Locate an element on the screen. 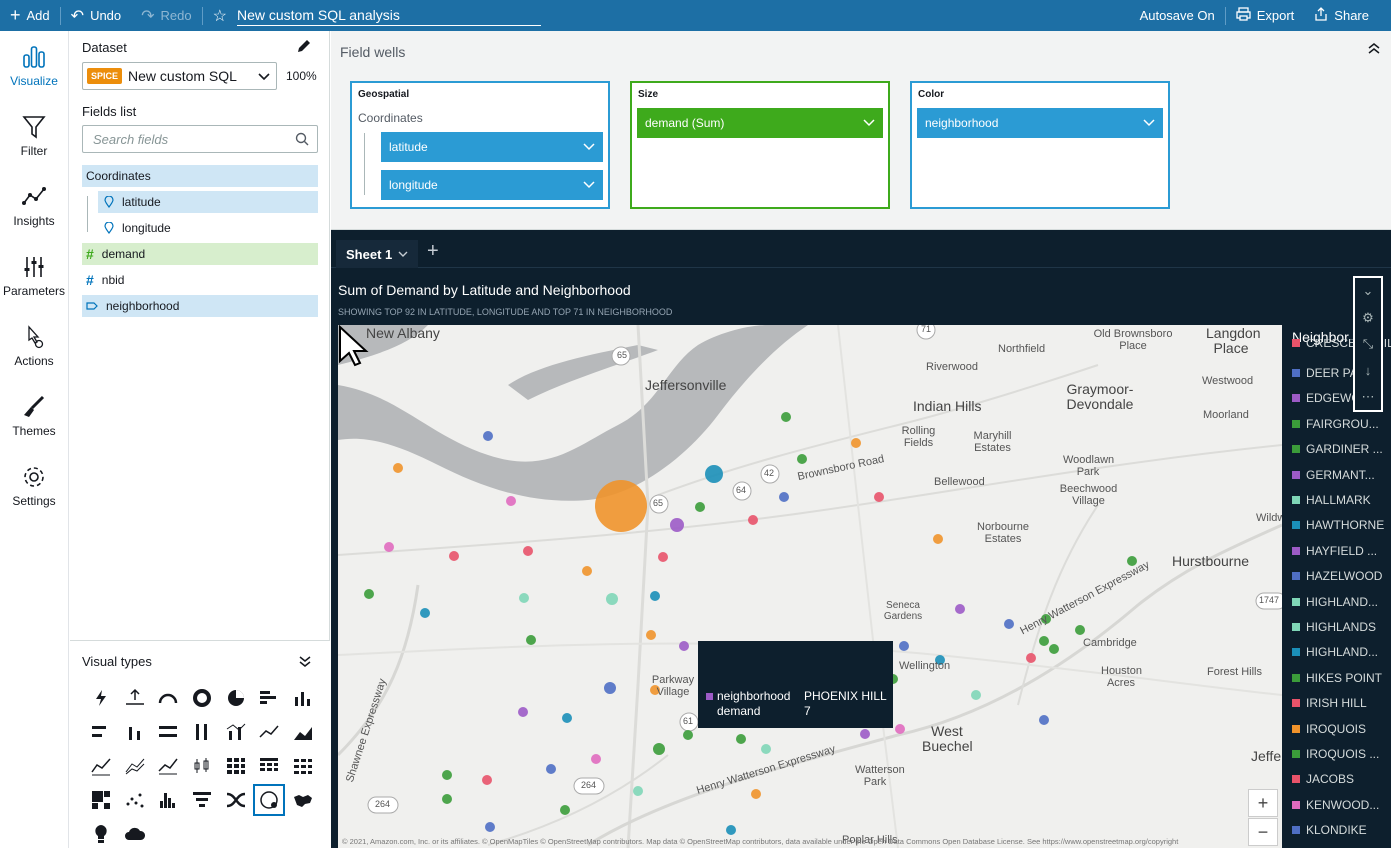 Image resolution: width=1391 pixels, height=848 pixels. neighborhood-pill: neighborhood is located at coordinates (1040, 123).